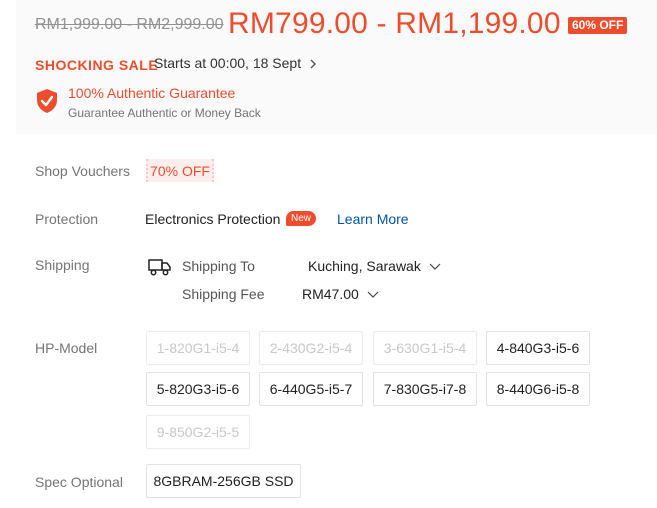  What do you see at coordinates (47, 101) in the screenshot?
I see `shield-check-icon` at bounding box center [47, 101].